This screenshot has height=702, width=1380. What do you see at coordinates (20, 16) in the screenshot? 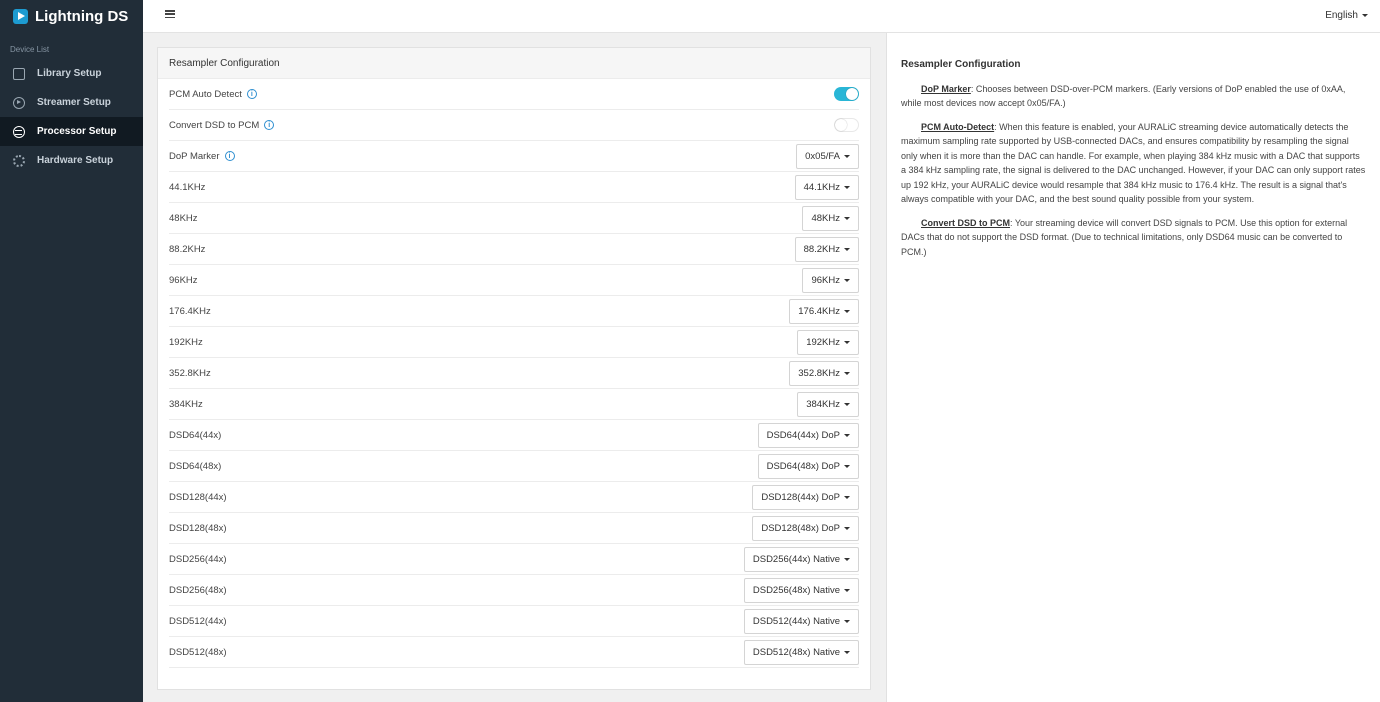
I see `logo-icon` at bounding box center [20, 16].